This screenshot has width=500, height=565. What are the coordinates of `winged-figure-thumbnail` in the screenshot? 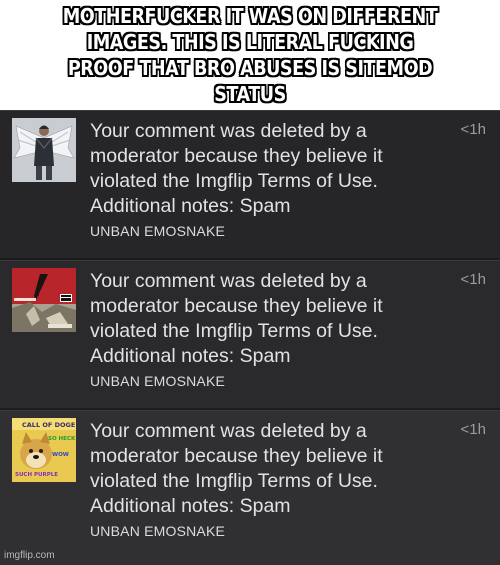 It's located at (44, 150).